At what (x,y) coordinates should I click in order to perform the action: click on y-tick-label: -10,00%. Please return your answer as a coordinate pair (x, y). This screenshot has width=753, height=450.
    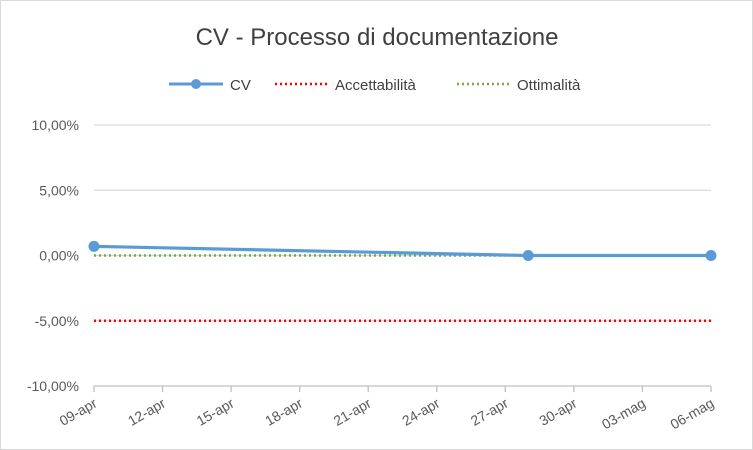
    Looking at the image, I should click on (53, 386).